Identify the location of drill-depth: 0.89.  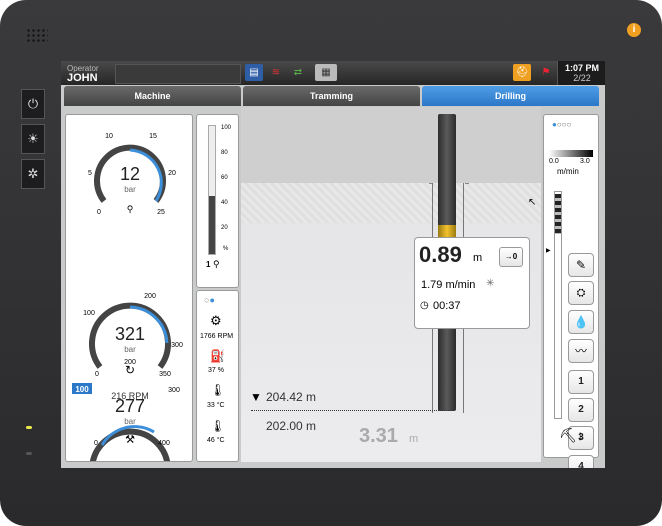
(440, 254).